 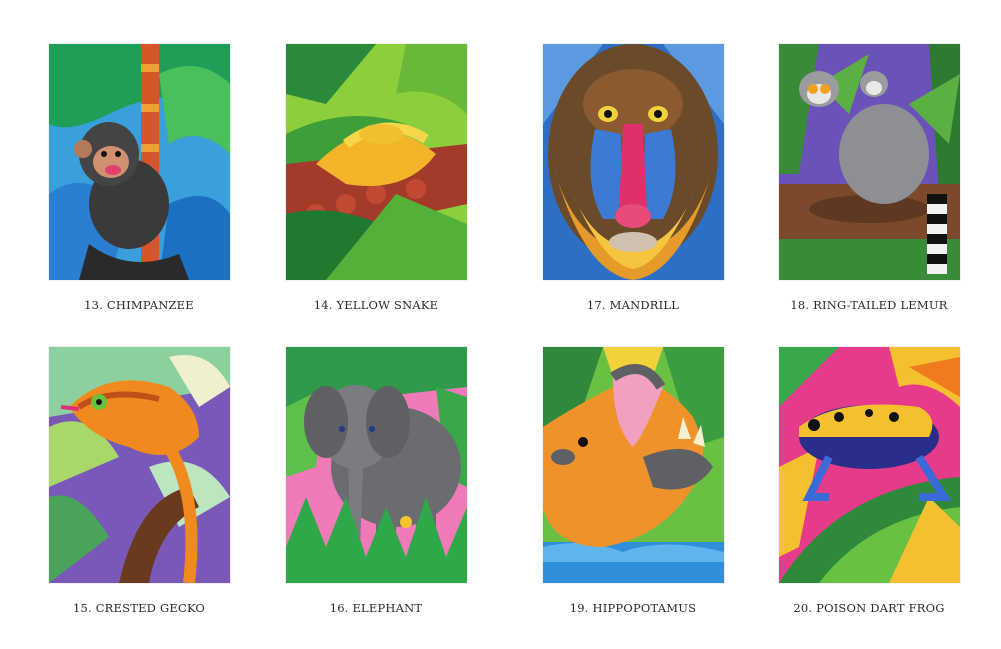 What do you see at coordinates (869, 608) in the screenshot?
I see `caption-poison-dart-frog: 20. POISON DART FROG` at bounding box center [869, 608].